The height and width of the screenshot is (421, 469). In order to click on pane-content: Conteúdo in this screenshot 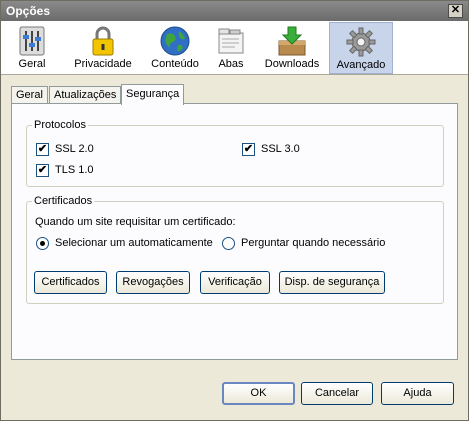, I will do `click(175, 48)`.